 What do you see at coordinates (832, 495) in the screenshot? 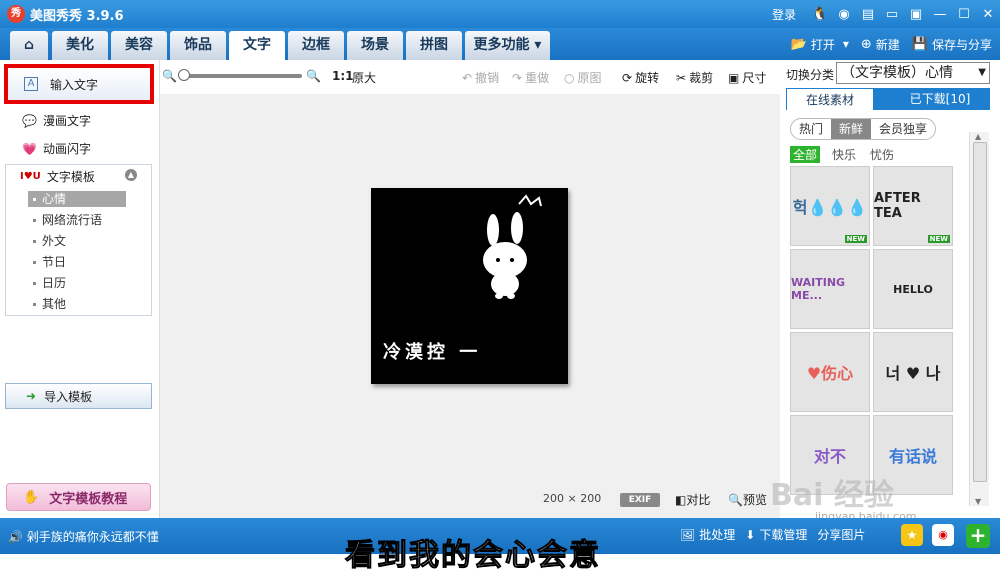
I see `baidu-watermark: Bai 经验` at bounding box center [832, 495].